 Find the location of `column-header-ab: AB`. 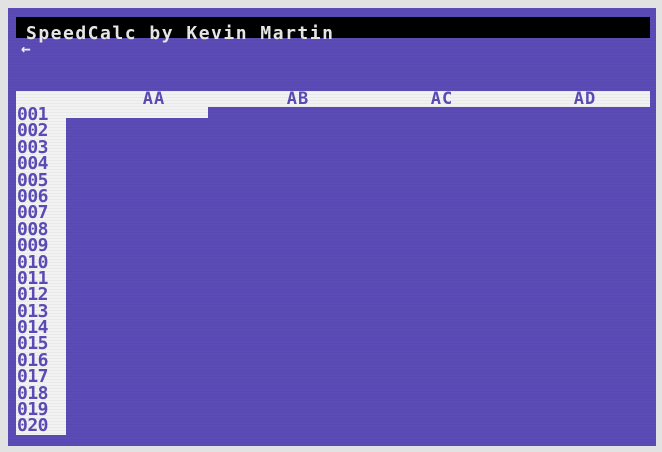

column-header-ab: AB is located at coordinates (298, 99).